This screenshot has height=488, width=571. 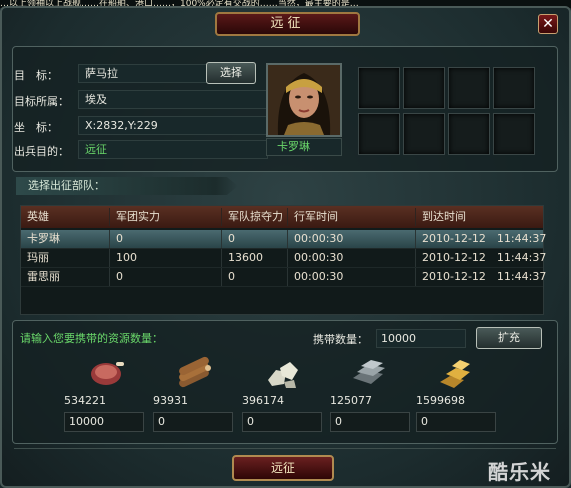 What do you see at coordinates (104, 422) in the screenshot?
I see `meat-input: 10000` at bounding box center [104, 422].